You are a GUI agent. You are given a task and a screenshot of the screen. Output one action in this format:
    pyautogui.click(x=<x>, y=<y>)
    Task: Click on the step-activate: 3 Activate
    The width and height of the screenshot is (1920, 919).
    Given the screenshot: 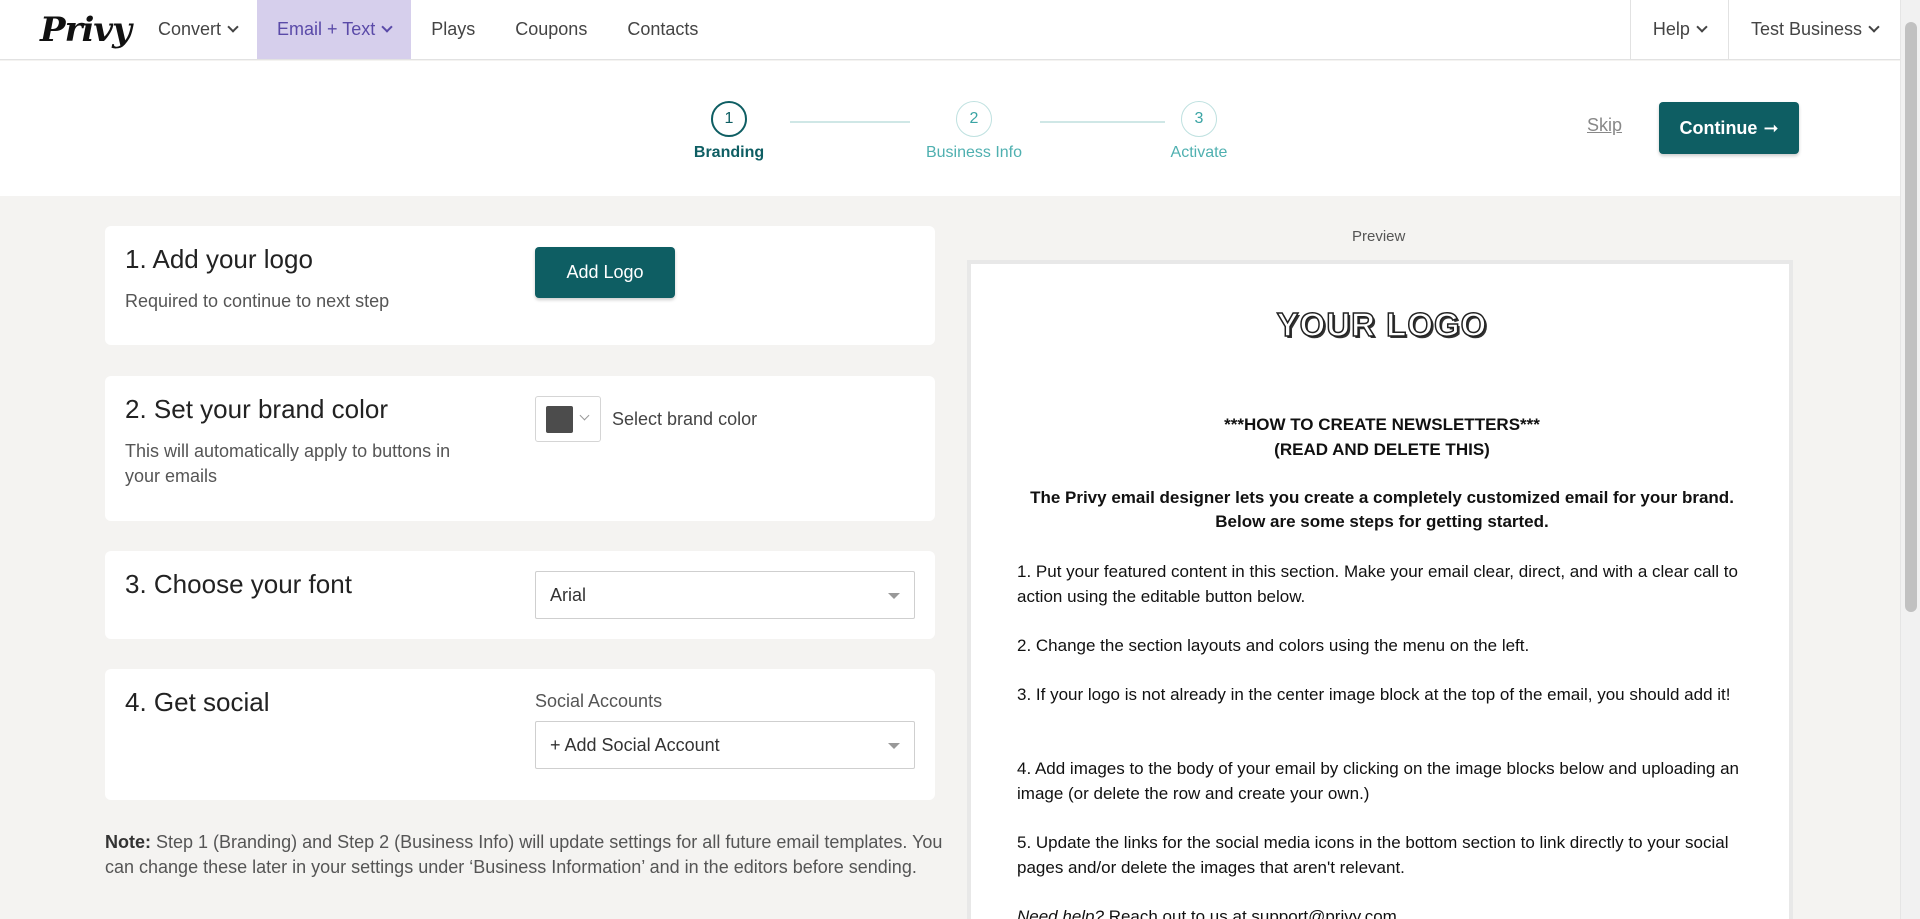 What is the action you would take?
    pyautogui.click(x=1199, y=131)
    